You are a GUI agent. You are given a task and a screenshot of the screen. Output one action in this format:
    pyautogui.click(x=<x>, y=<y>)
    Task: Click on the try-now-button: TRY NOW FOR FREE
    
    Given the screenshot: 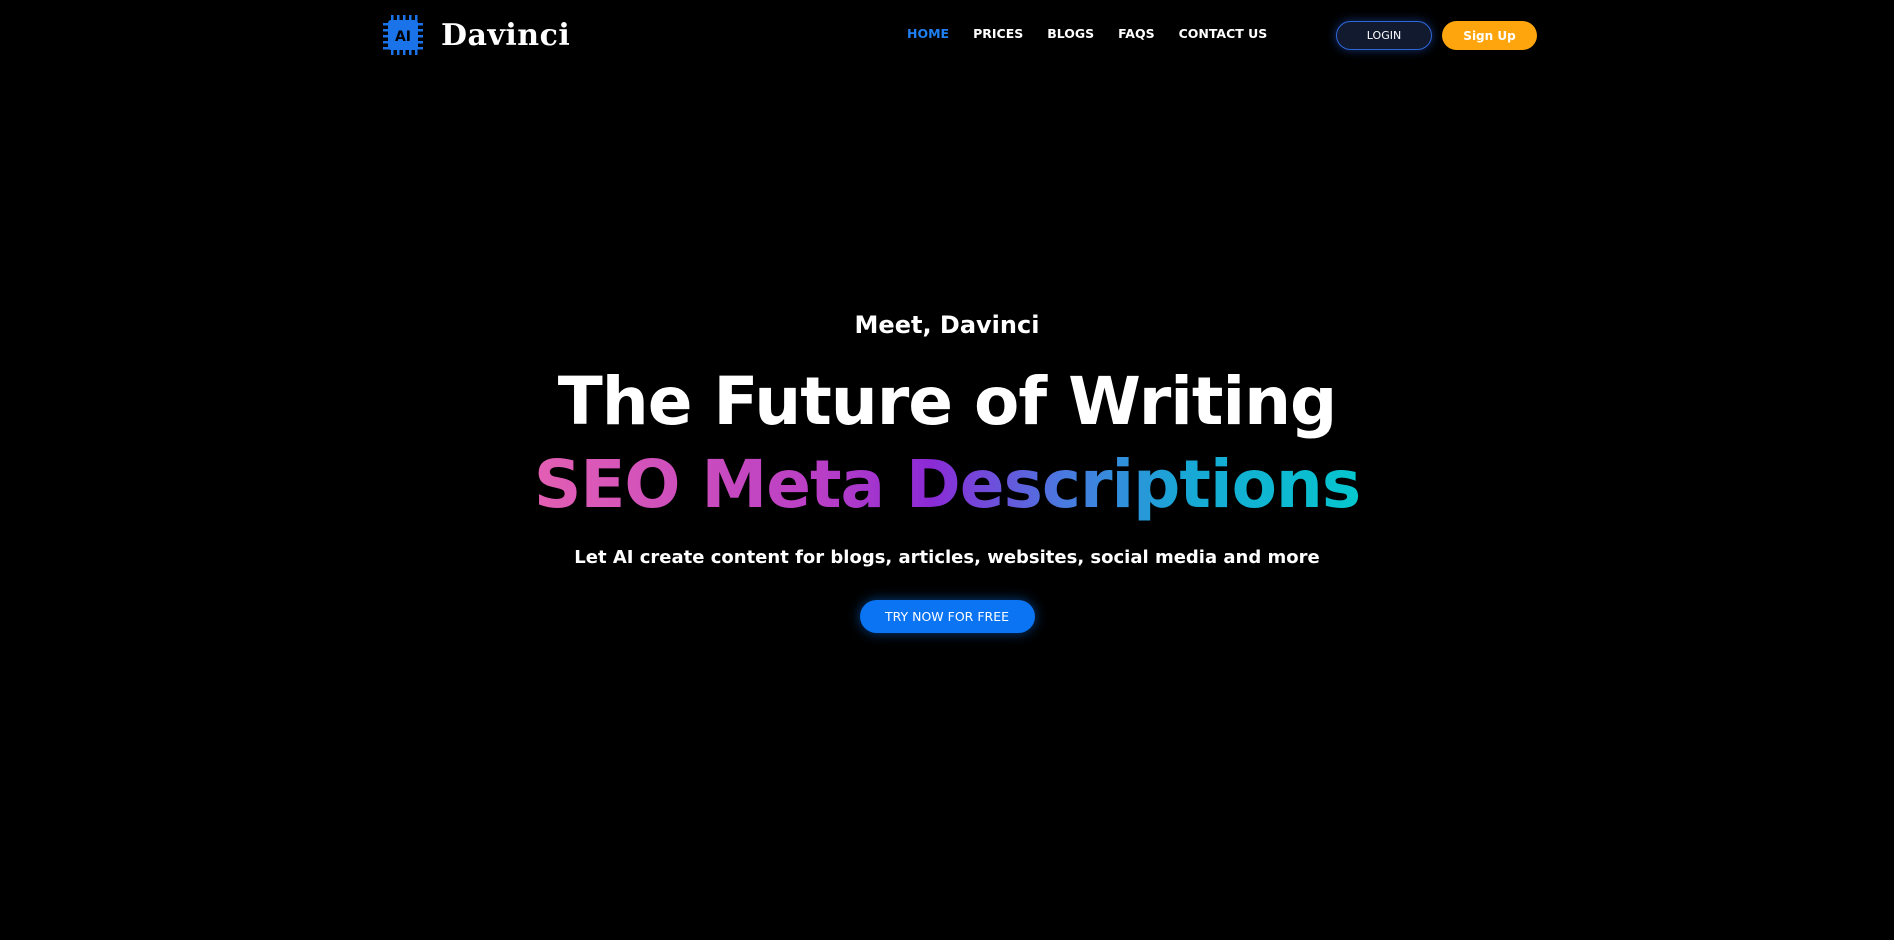 What is the action you would take?
    pyautogui.click(x=947, y=616)
    